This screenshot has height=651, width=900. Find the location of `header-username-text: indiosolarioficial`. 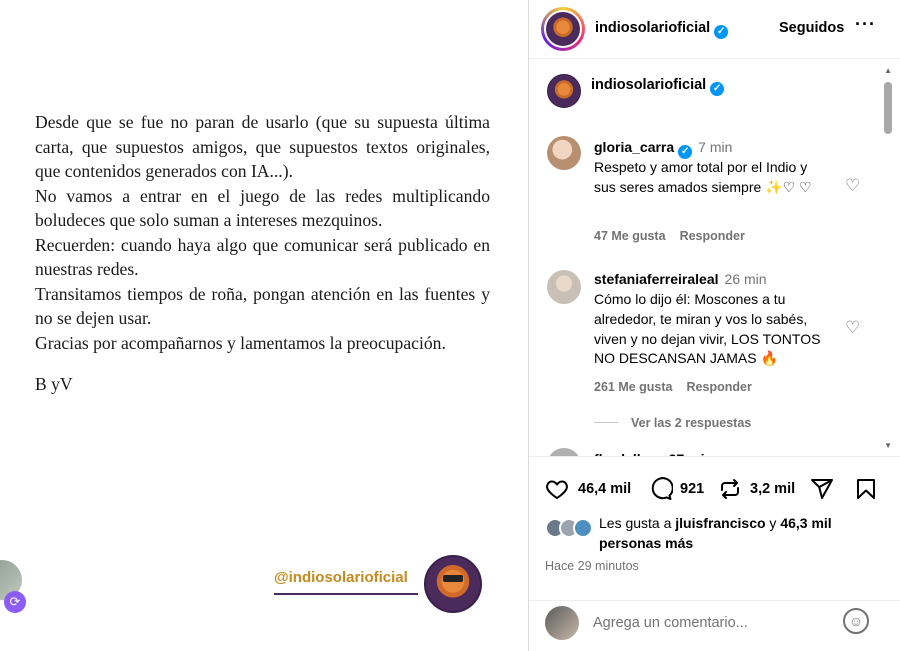

header-username-text: indiosolarioficial is located at coordinates (652, 28).